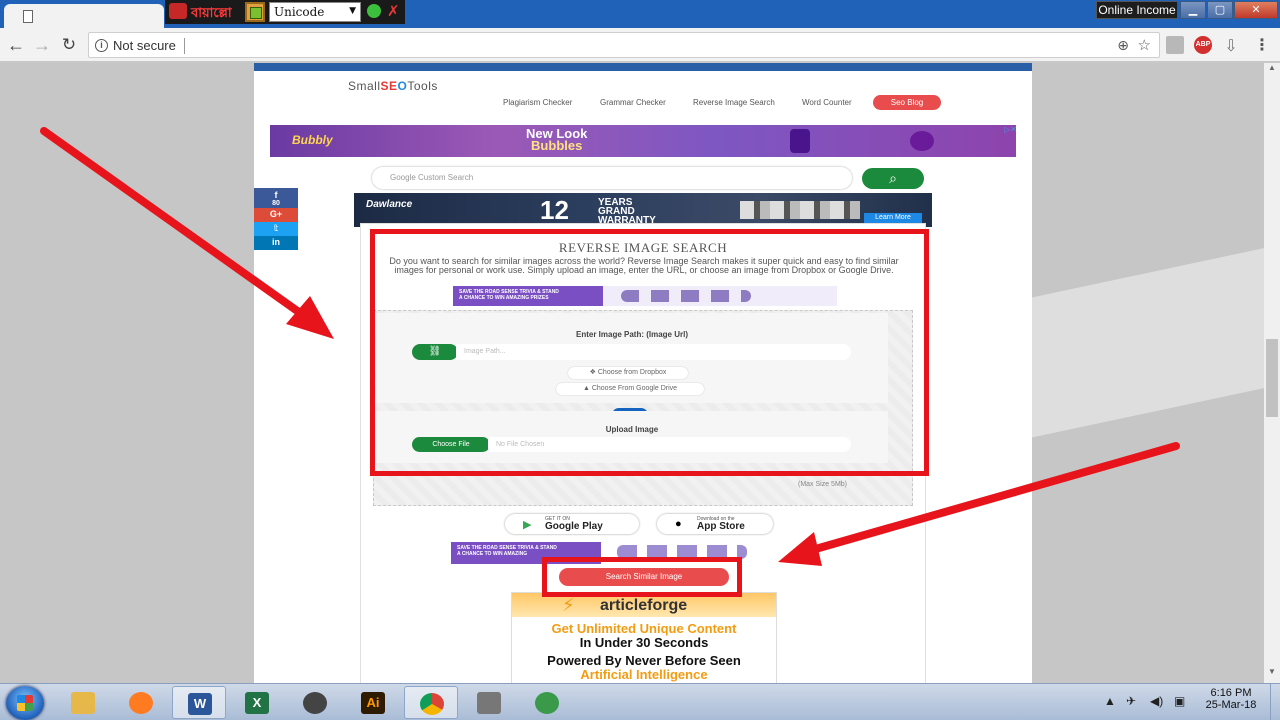 This screenshot has height=720, width=1280. What do you see at coordinates (633, 102) in the screenshot?
I see `nav-grammar-checker: Grammar Checker` at bounding box center [633, 102].